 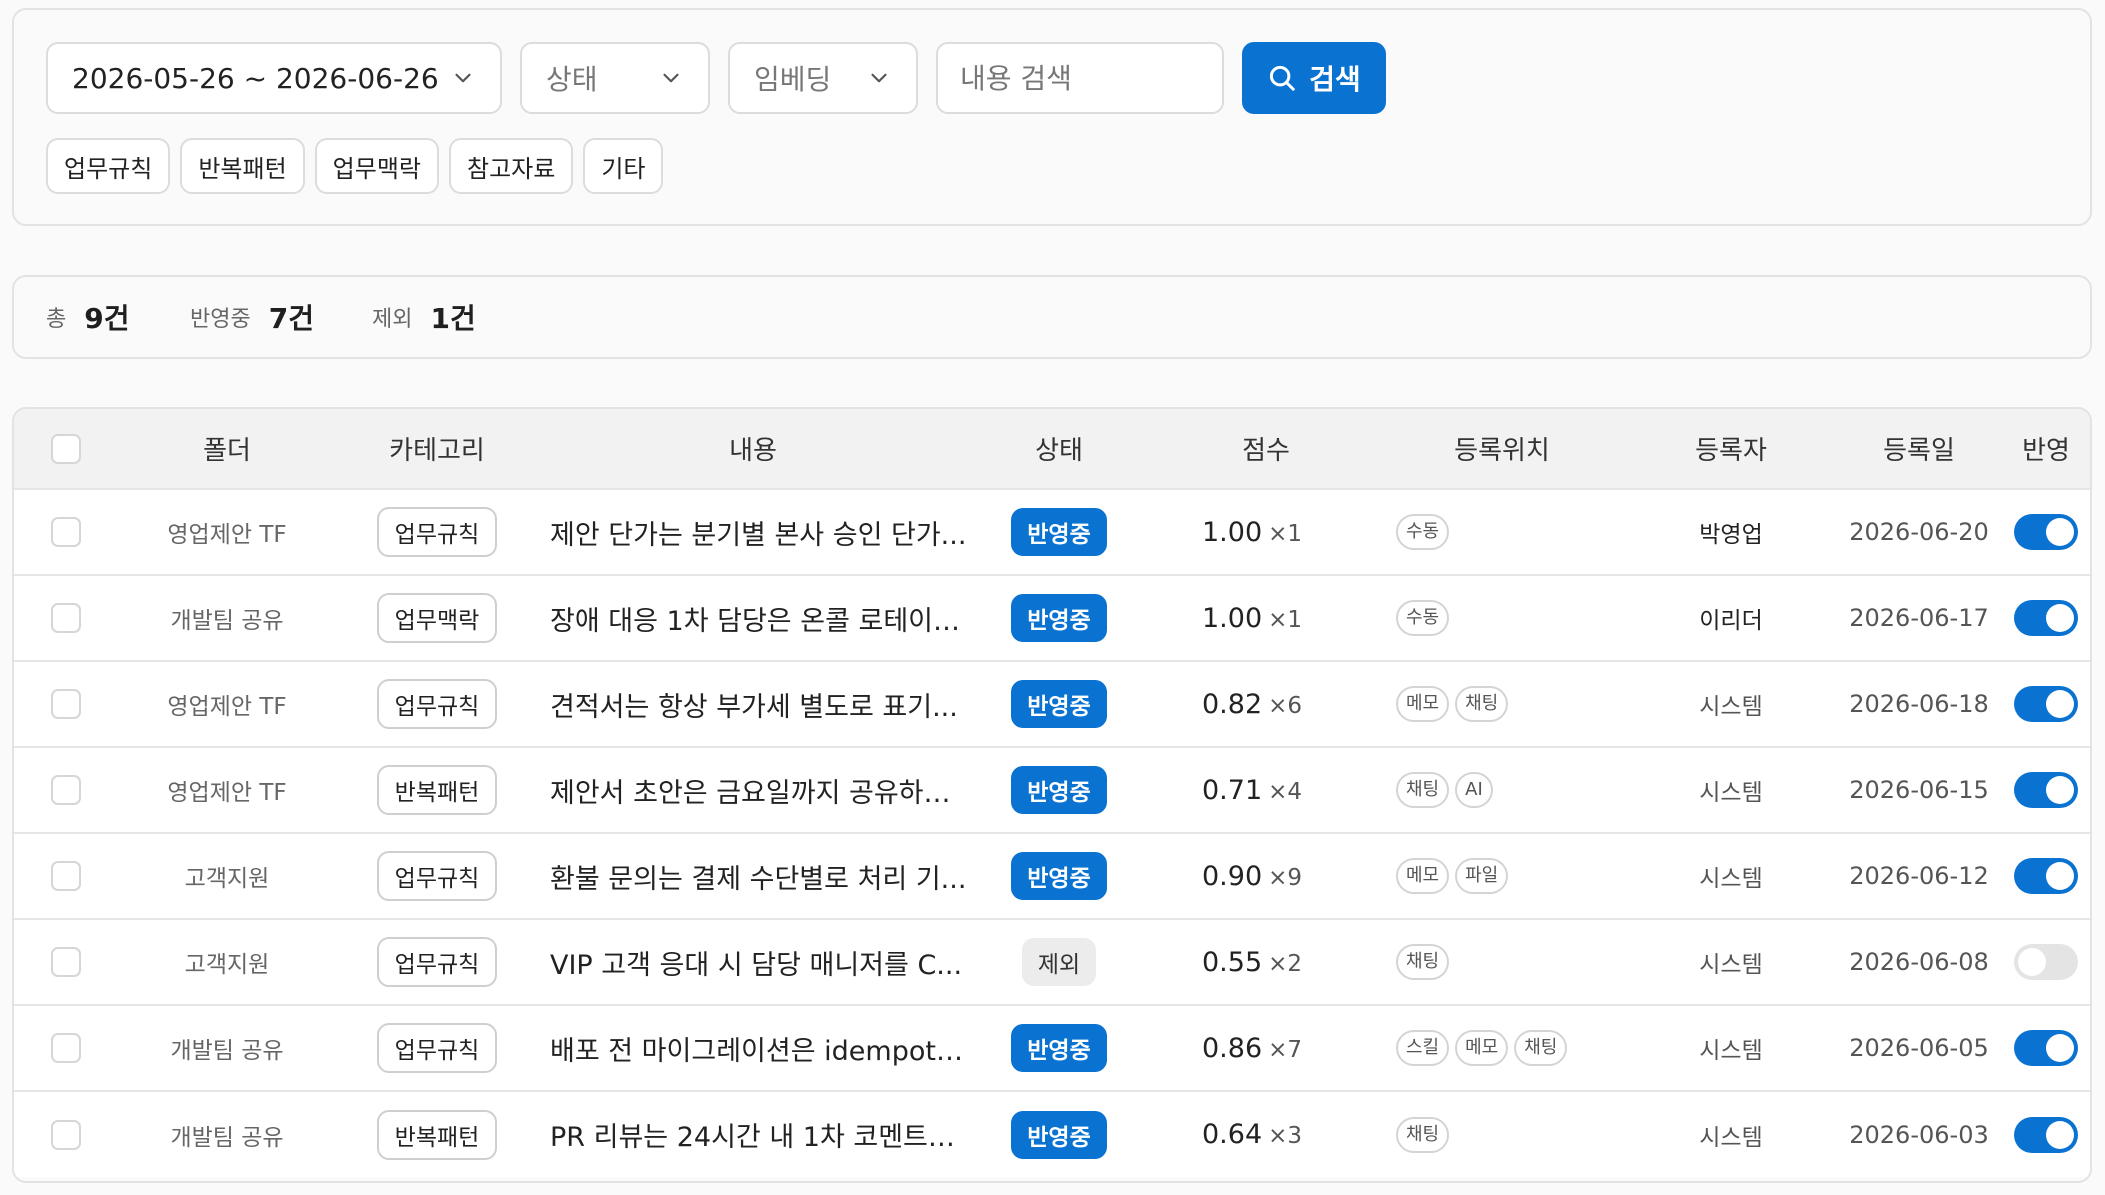 I want to click on row-score-multiplier: ×7, so click(x=1285, y=1049).